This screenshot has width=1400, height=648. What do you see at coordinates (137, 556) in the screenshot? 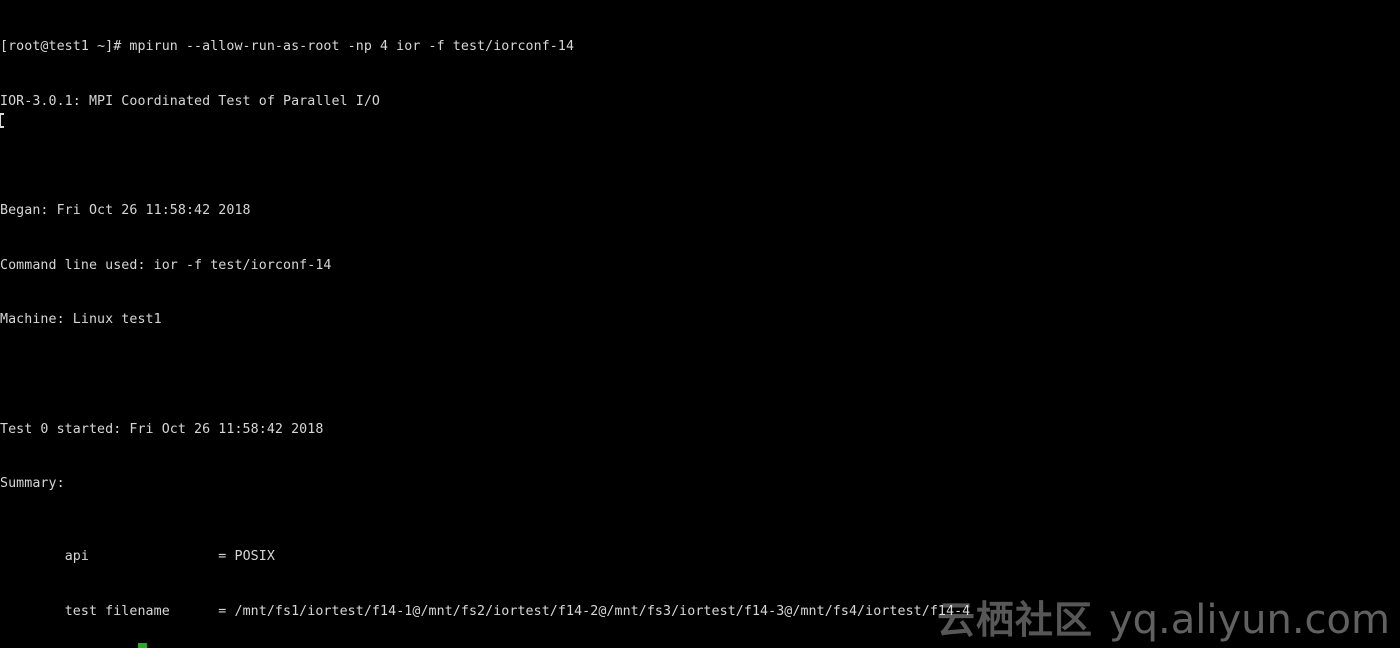
I see `summary-param-api: api = POSIX` at bounding box center [137, 556].